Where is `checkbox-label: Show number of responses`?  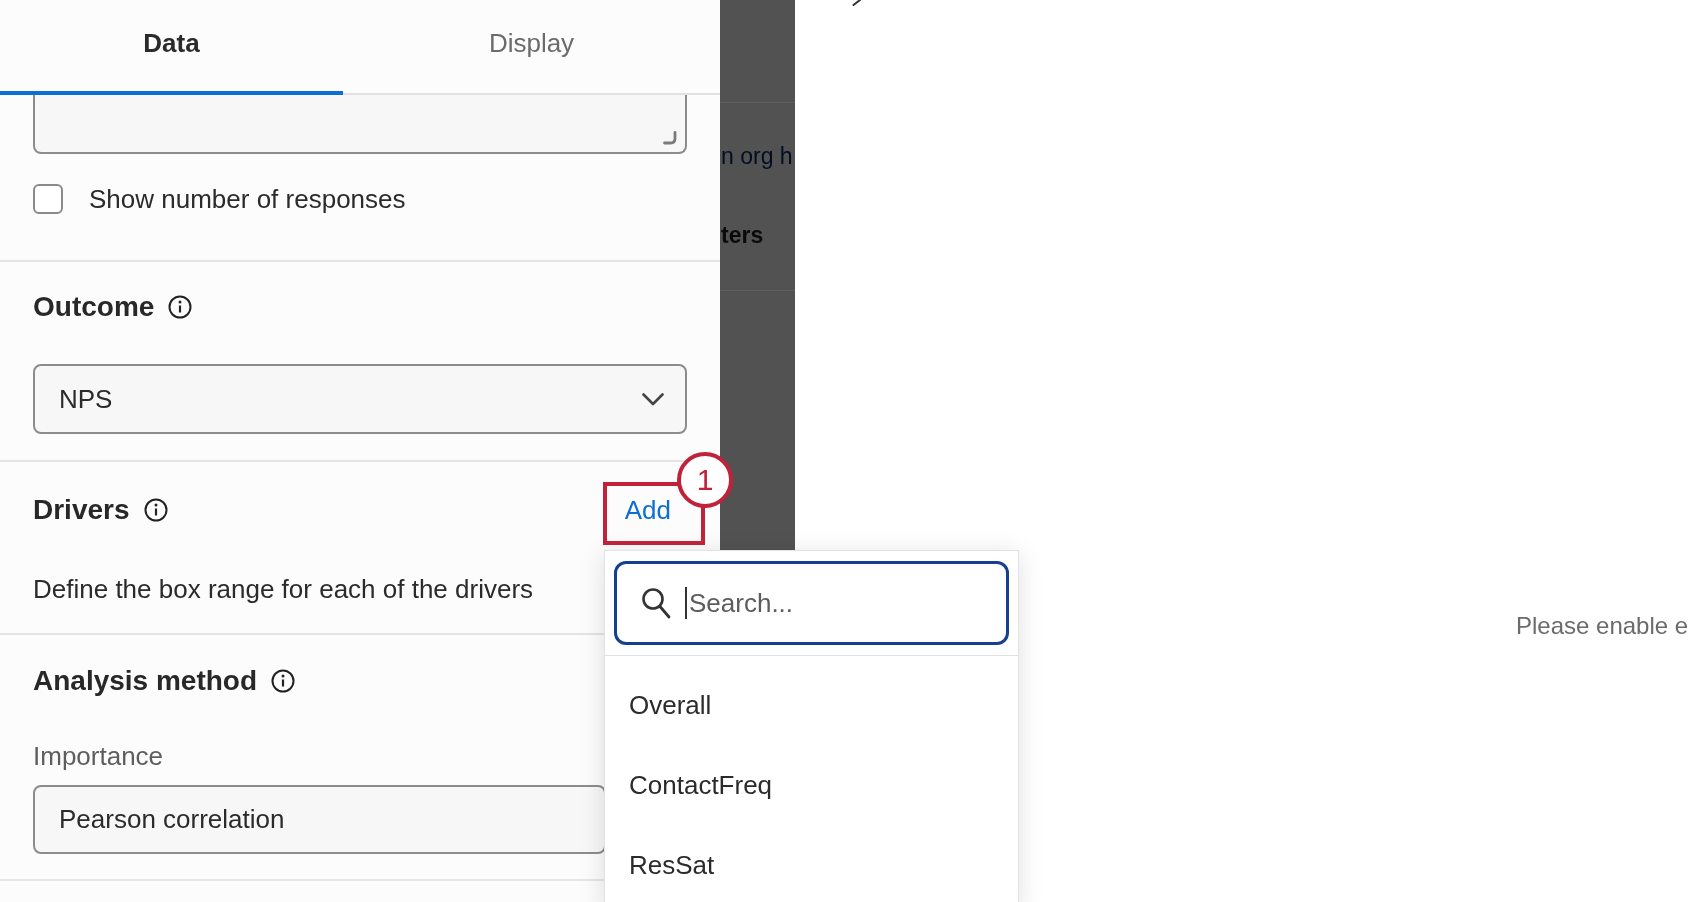 checkbox-label: Show number of responses is located at coordinates (247, 199).